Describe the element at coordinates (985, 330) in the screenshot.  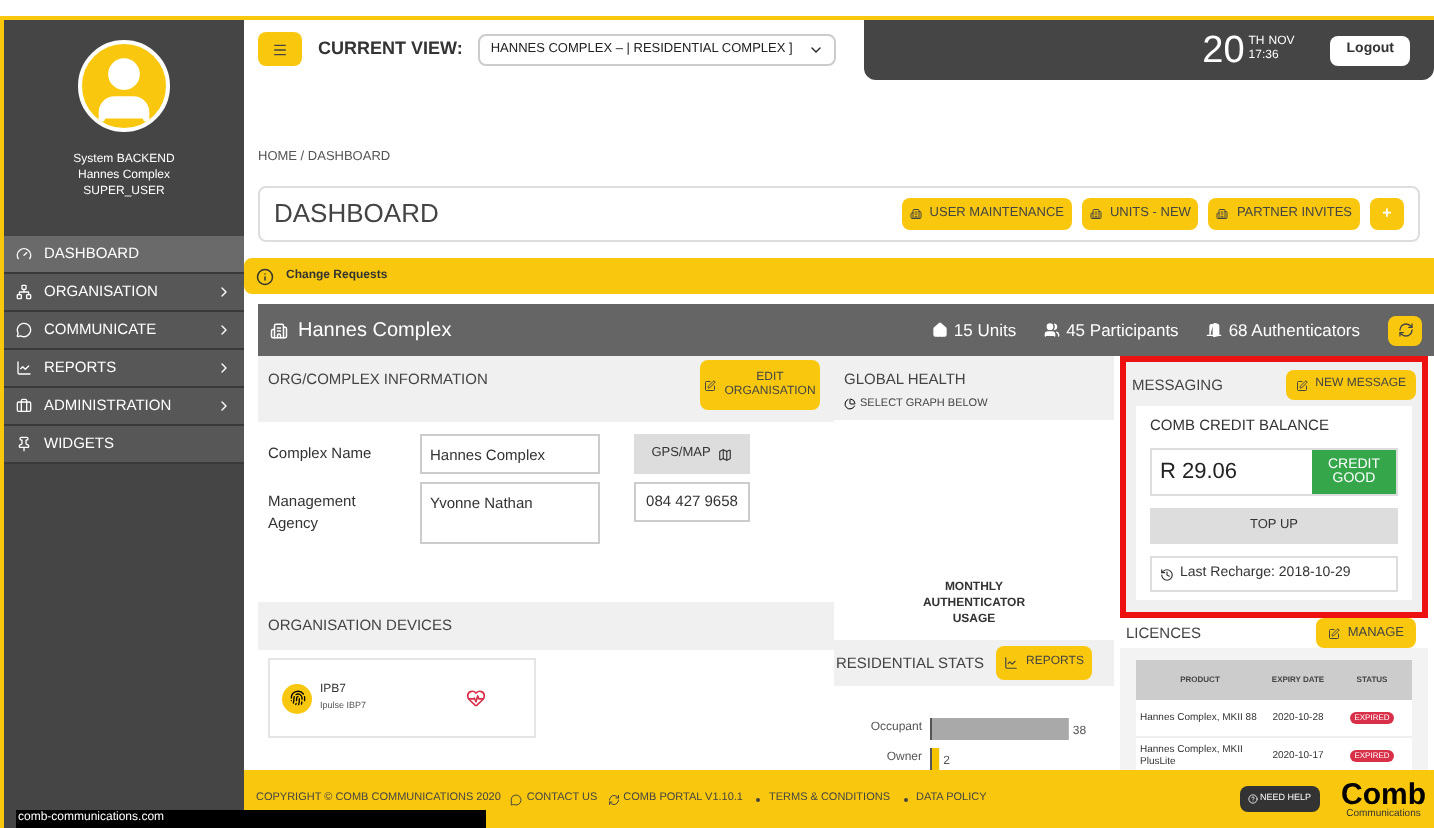
I see `stat-text: 15 Units` at that location.